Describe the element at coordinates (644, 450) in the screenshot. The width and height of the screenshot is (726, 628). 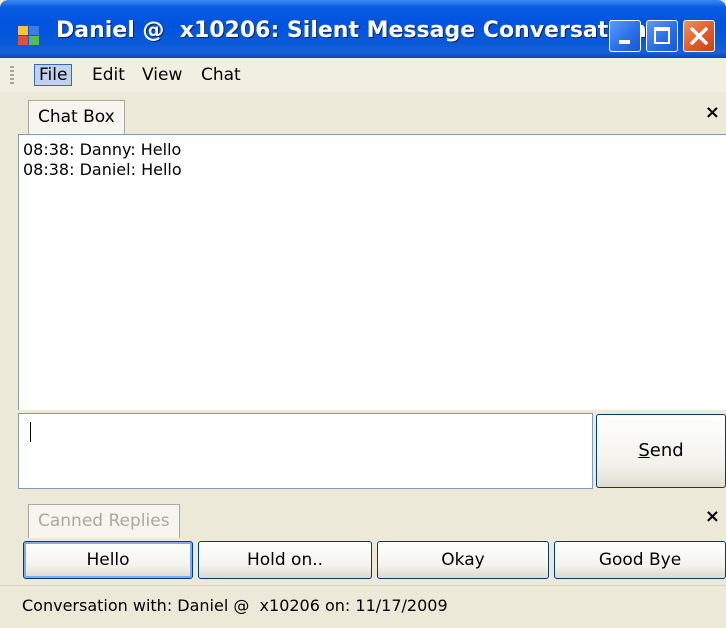
I see `send-mnemonic: S` at that location.